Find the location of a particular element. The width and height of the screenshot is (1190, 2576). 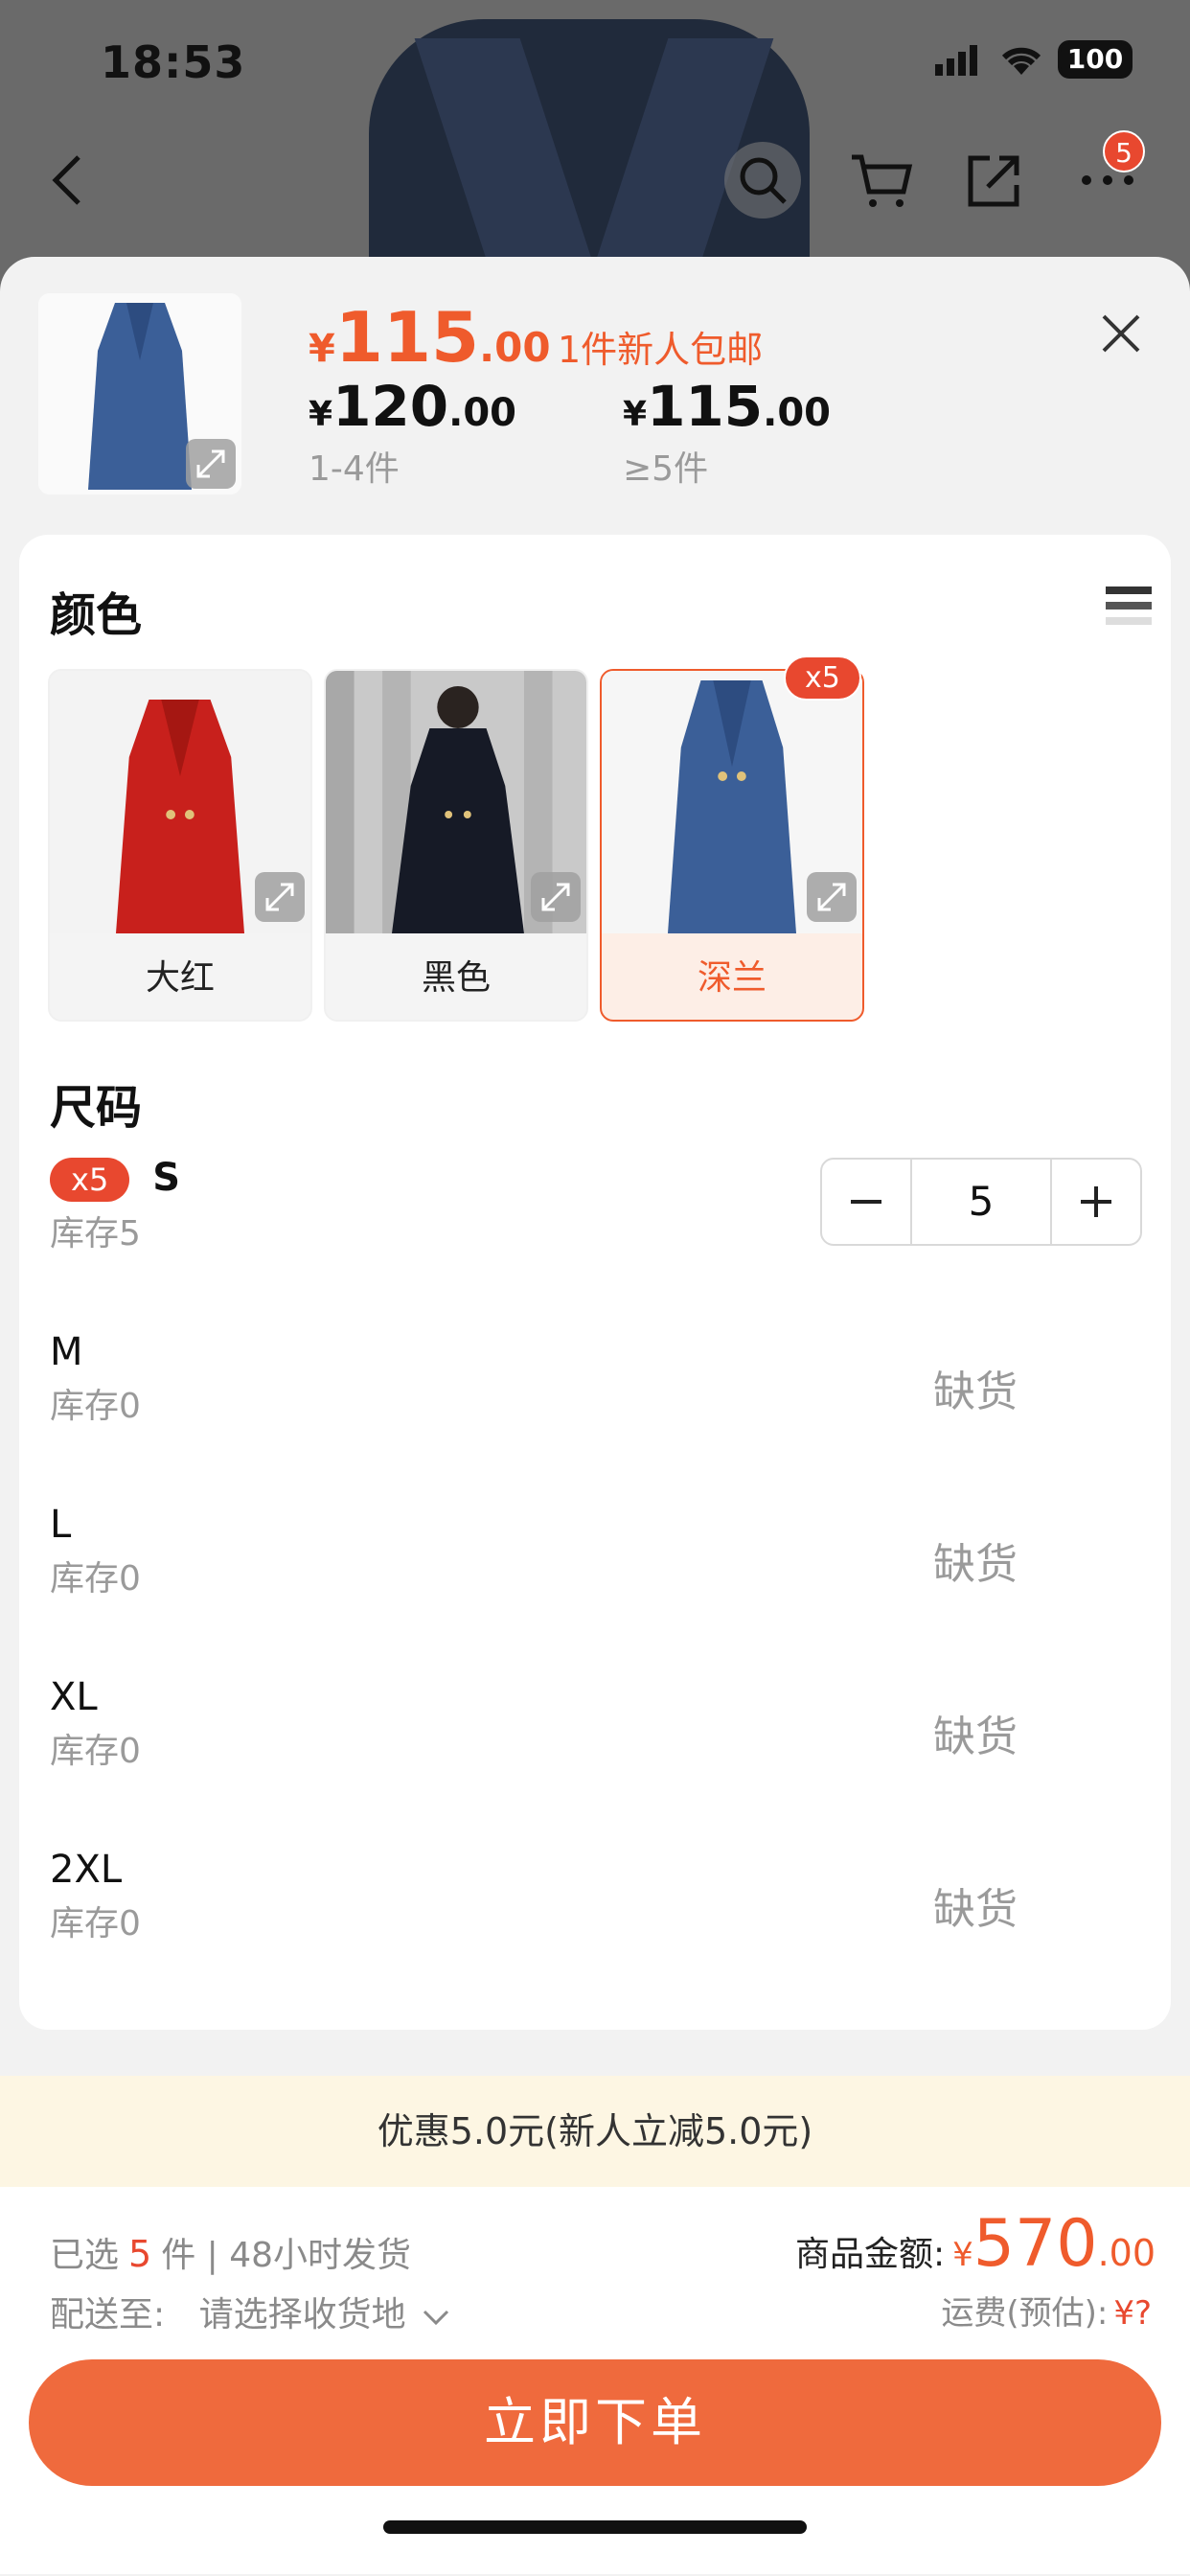

size-quantity-badge: x5 is located at coordinates (90, 1180).